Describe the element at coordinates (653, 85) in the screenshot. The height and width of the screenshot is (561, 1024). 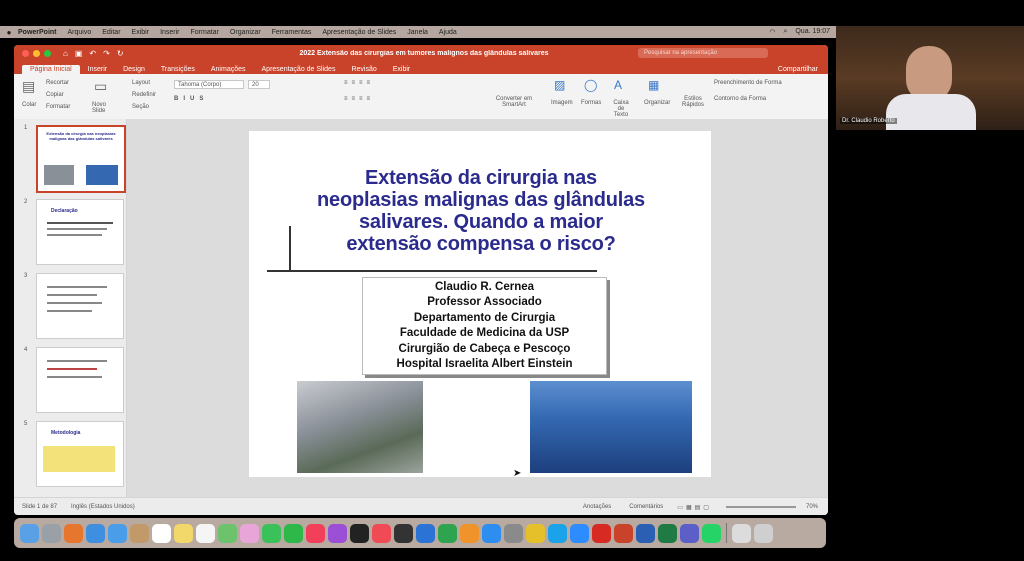
I see `arrange-icon: ▦` at that location.